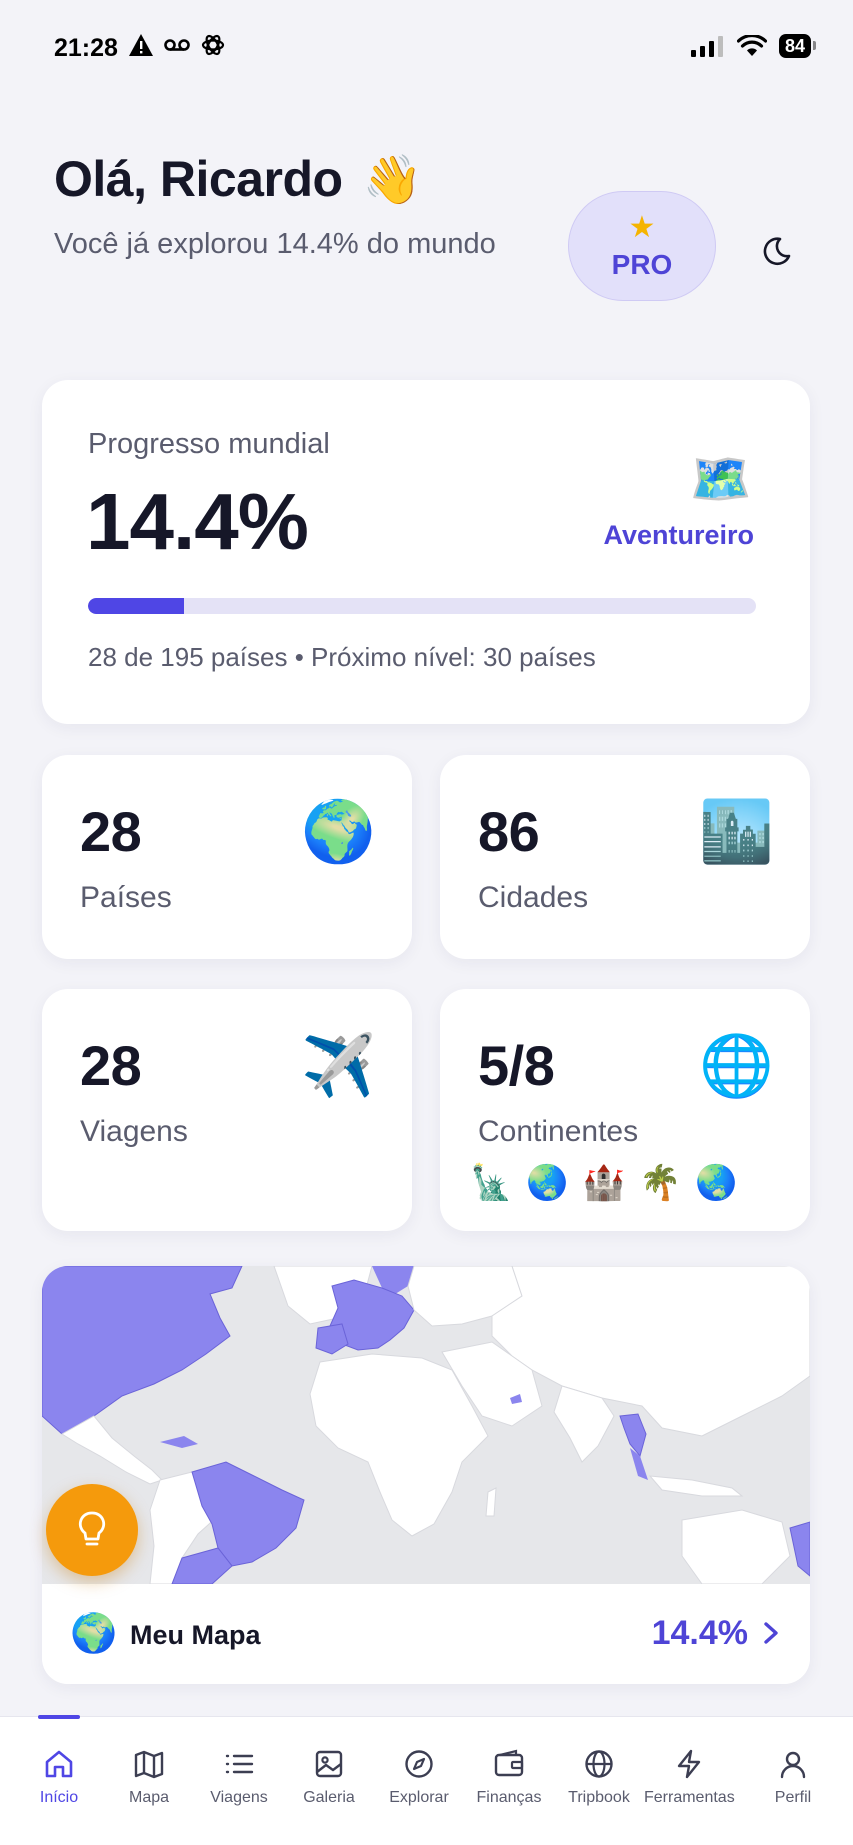 This screenshot has height=1845, width=853. What do you see at coordinates (793, 1765) in the screenshot?
I see `user-icon` at bounding box center [793, 1765].